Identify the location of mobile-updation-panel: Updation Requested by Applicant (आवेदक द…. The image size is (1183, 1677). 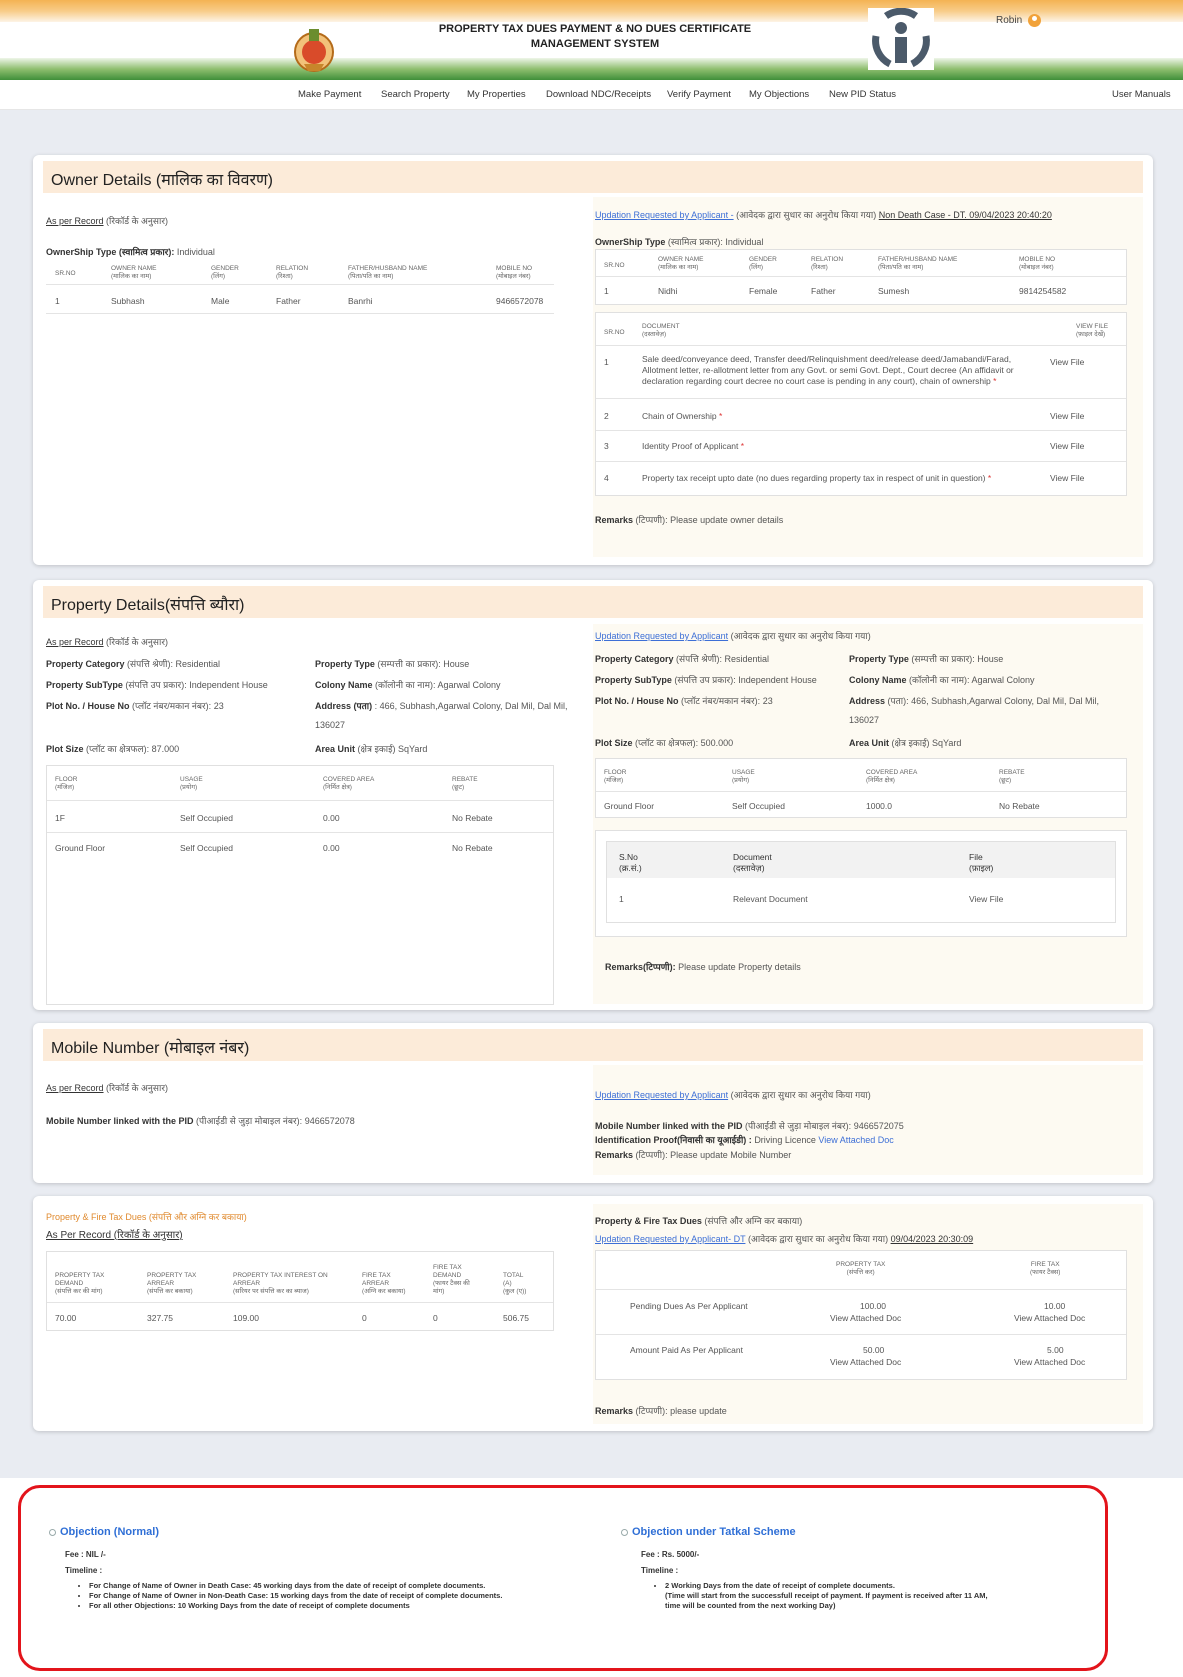
(868, 1120).